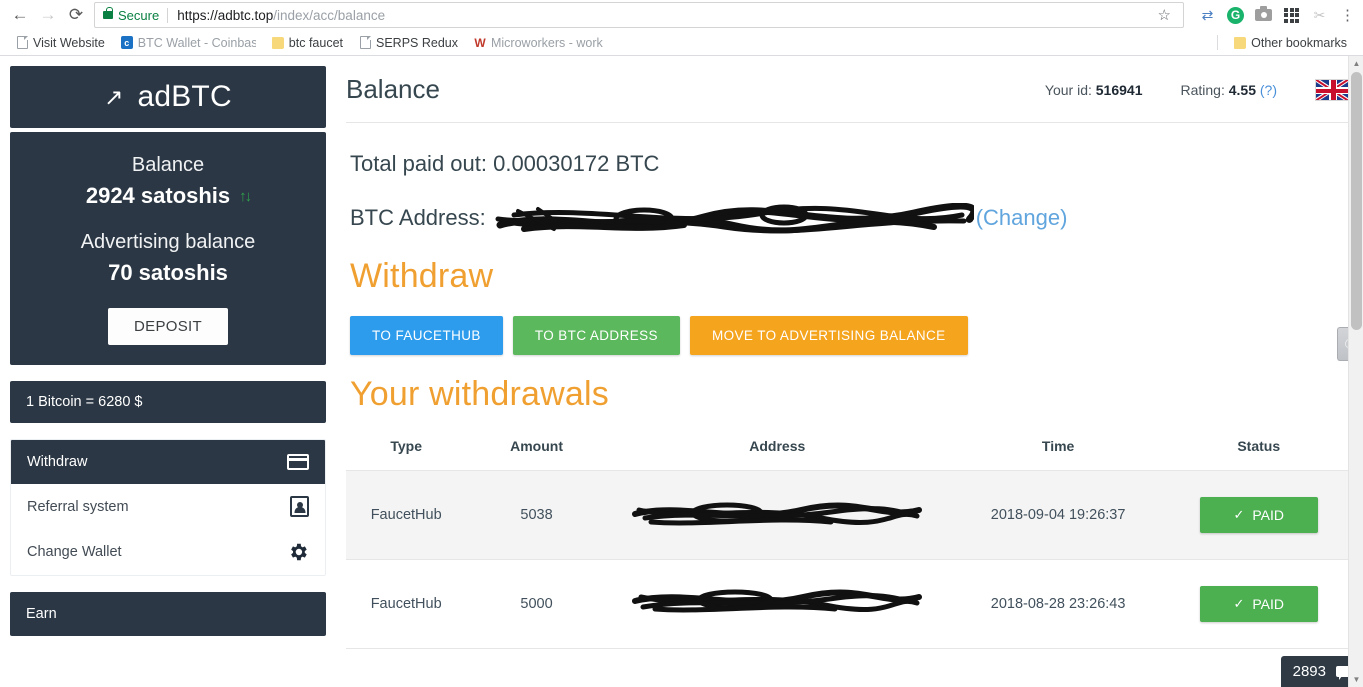  Describe the element at coordinates (1263, 15) in the screenshot. I see `camera-extension-icon` at that location.